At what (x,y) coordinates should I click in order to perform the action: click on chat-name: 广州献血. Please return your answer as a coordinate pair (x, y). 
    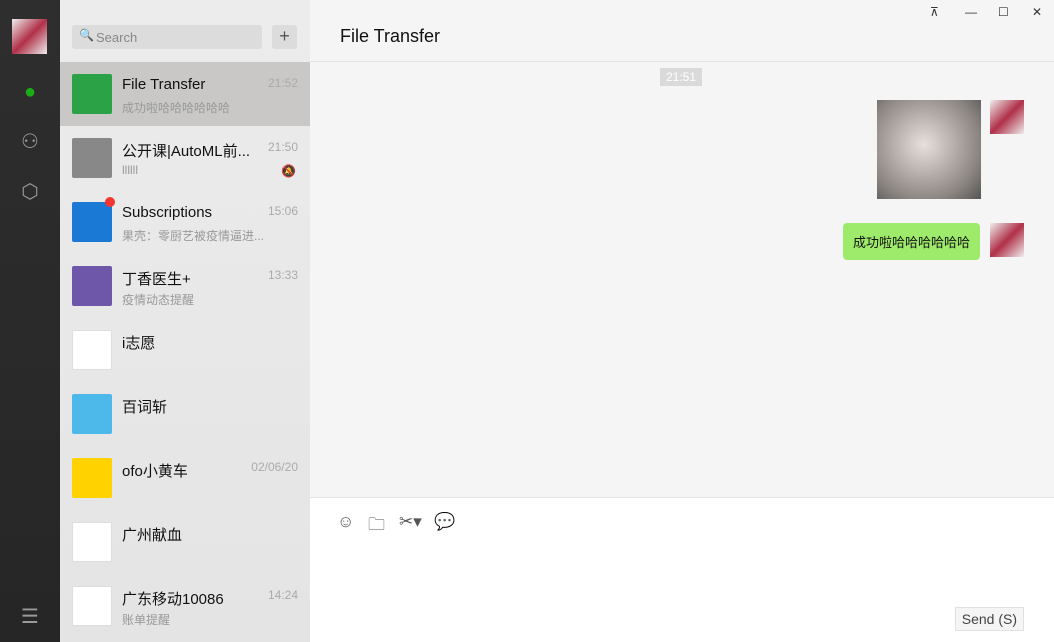
    Looking at the image, I should click on (152, 535).